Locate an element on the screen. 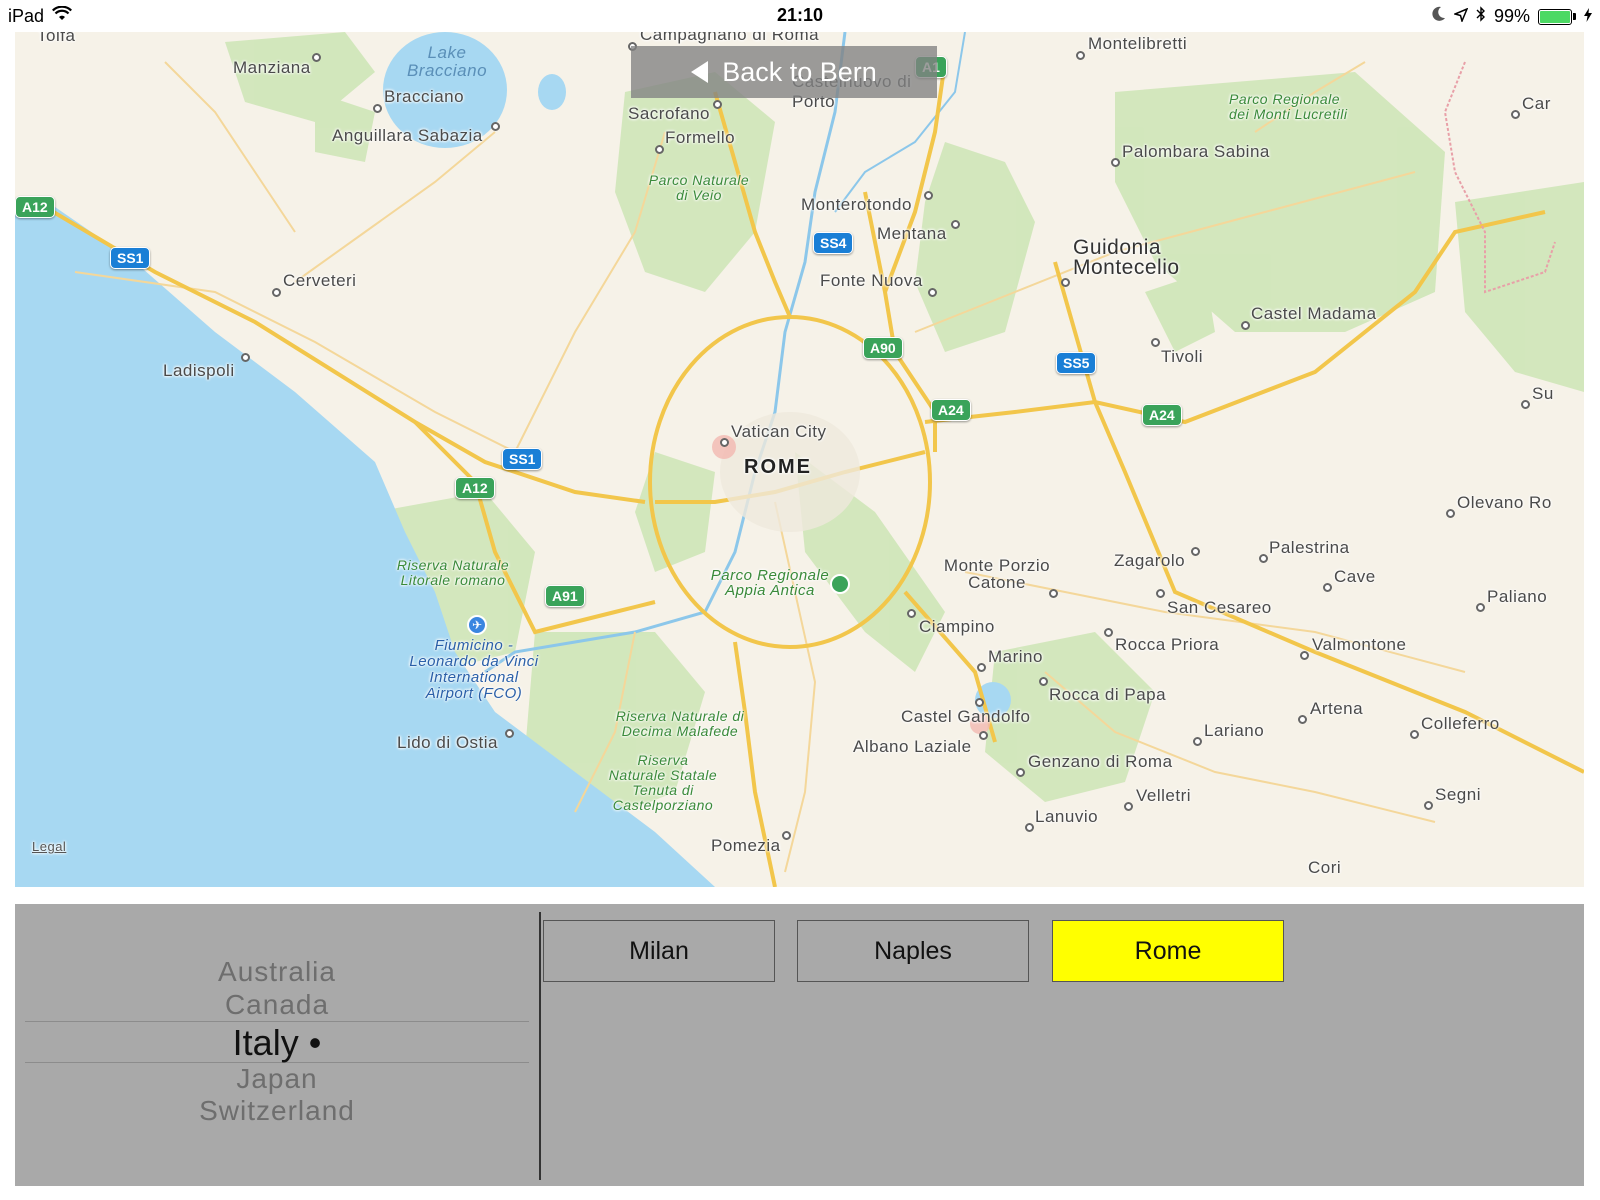 This screenshot has width=1600, height=1200. place-guidonia: Guidonia Montecelio is located at coordinates (1126, 257).